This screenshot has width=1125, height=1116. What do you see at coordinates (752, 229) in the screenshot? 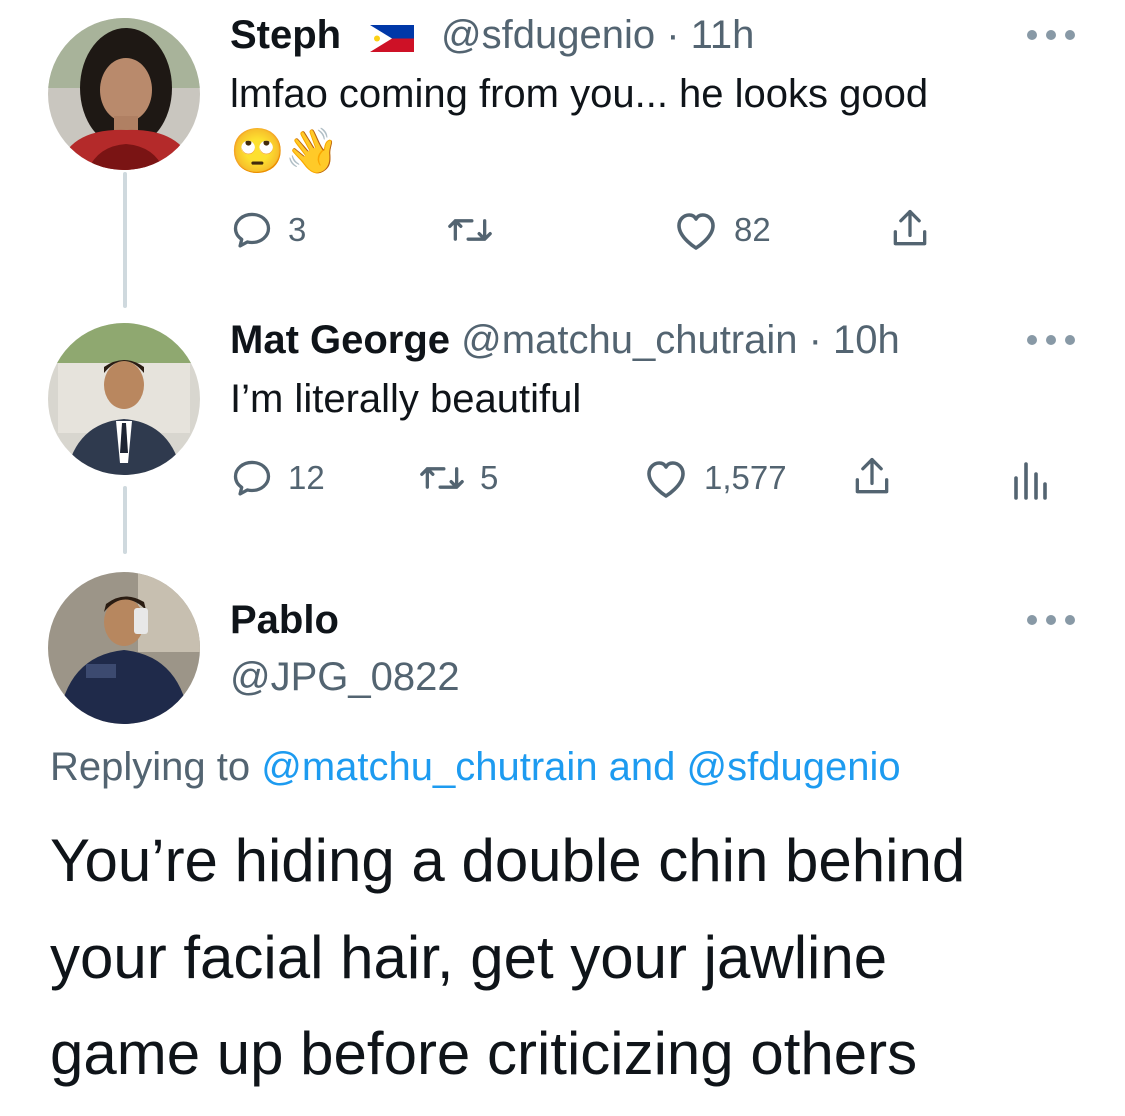
I see `like-count: 82` at bounding box center [752, 229].